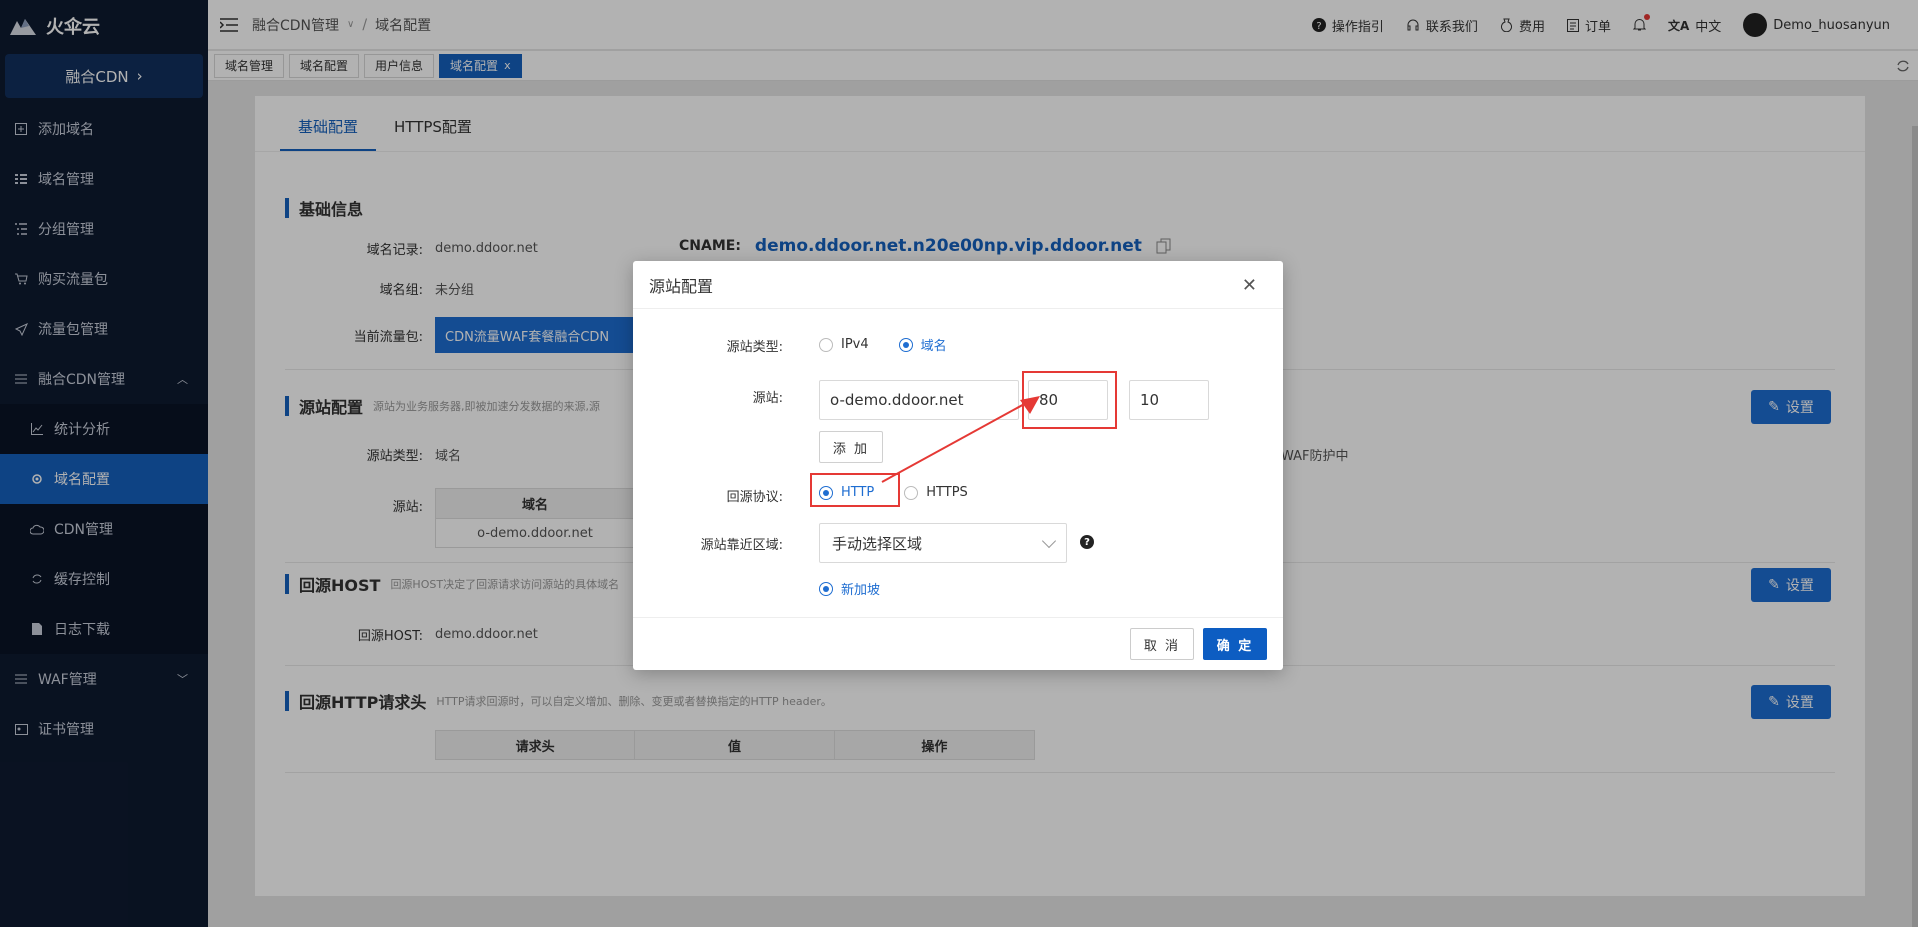  I want to click on field-label: 回源协议:, so click(754, 497).